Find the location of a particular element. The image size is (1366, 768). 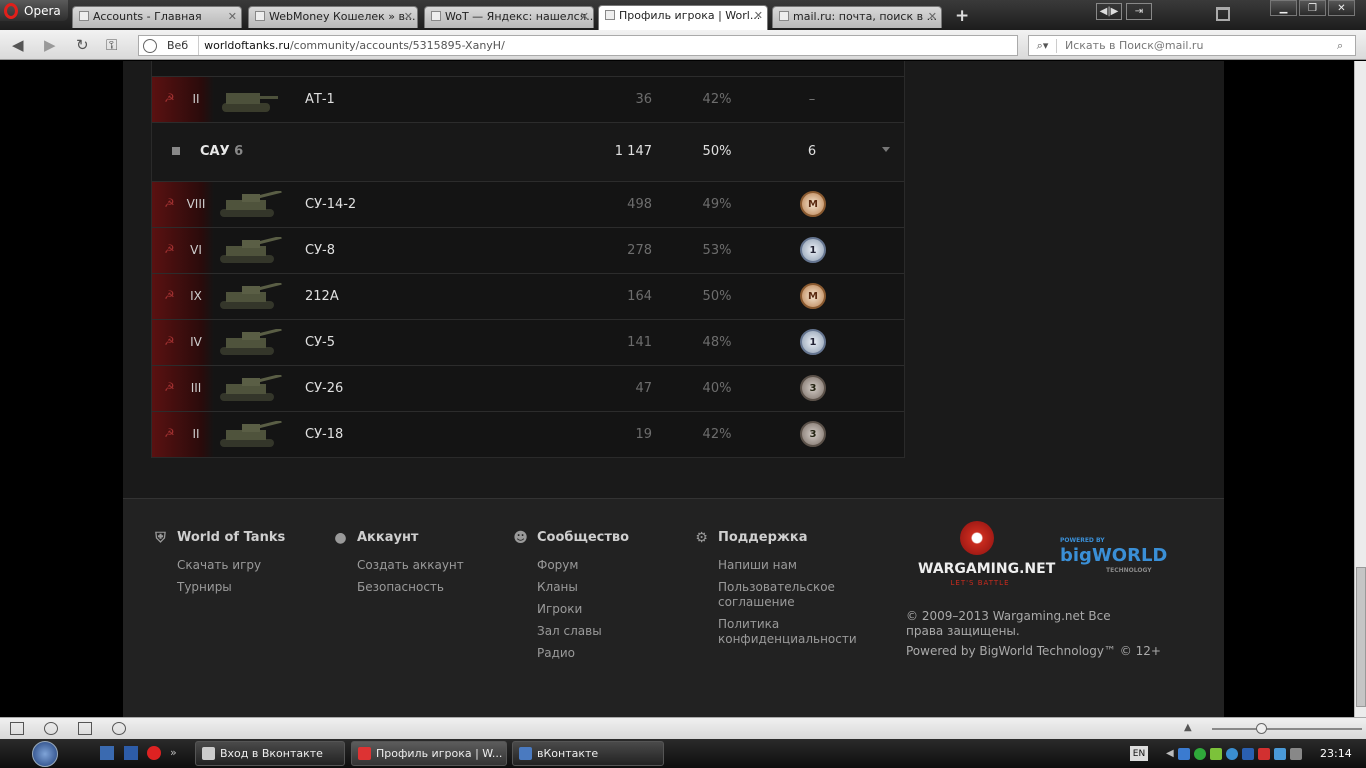

chevron-down-icon is located at coordinates (886, 149).